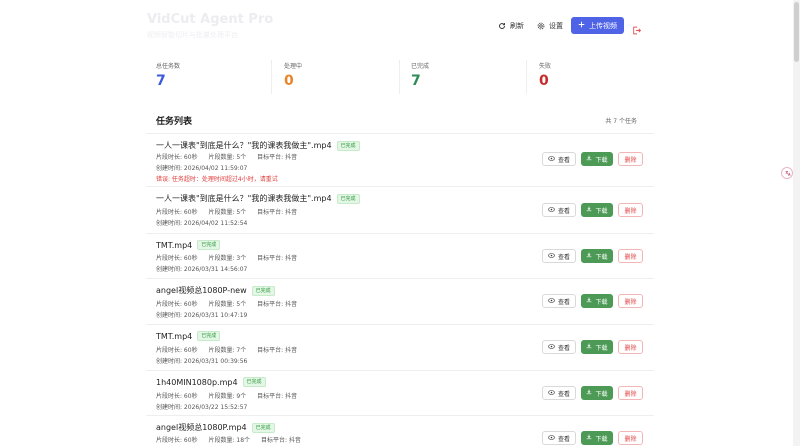 This screenshot has height=446, width=800. Describe the element at coordinates (202, 361) in the screenshot. I see `task-created: 创建时间: 2026/03/31 00:39:56` at that location.